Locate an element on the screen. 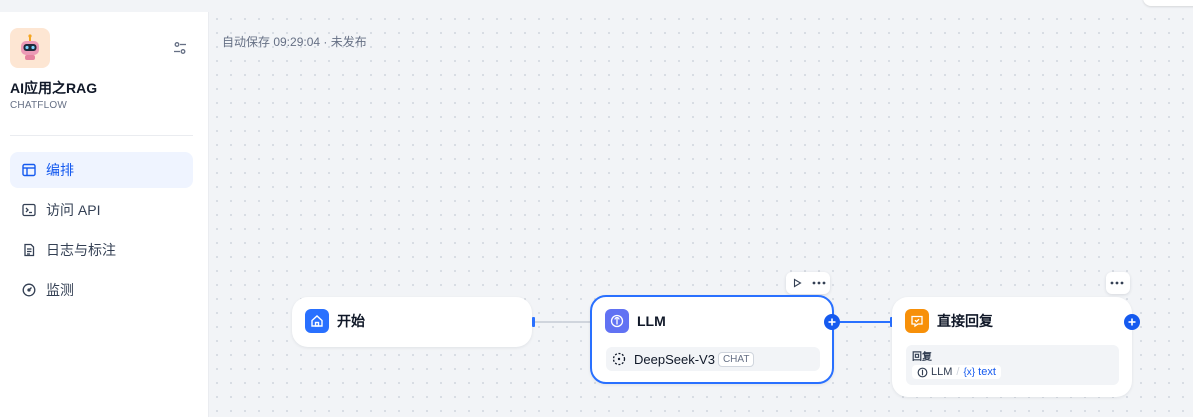 The width and height of the screenshot is (1193, 417). sidebar-item-label: 访问 API is located at coordinates (73, 210).